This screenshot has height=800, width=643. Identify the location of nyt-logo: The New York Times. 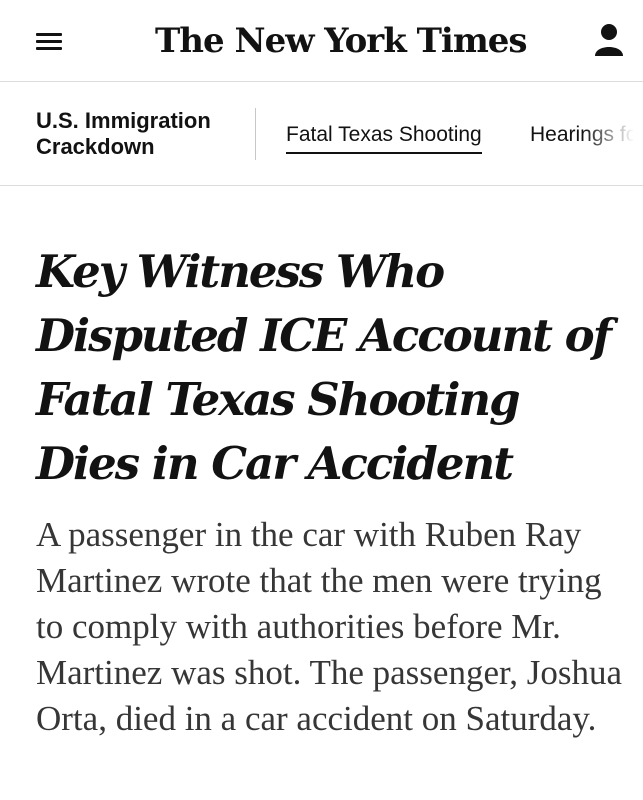
(341, 41).